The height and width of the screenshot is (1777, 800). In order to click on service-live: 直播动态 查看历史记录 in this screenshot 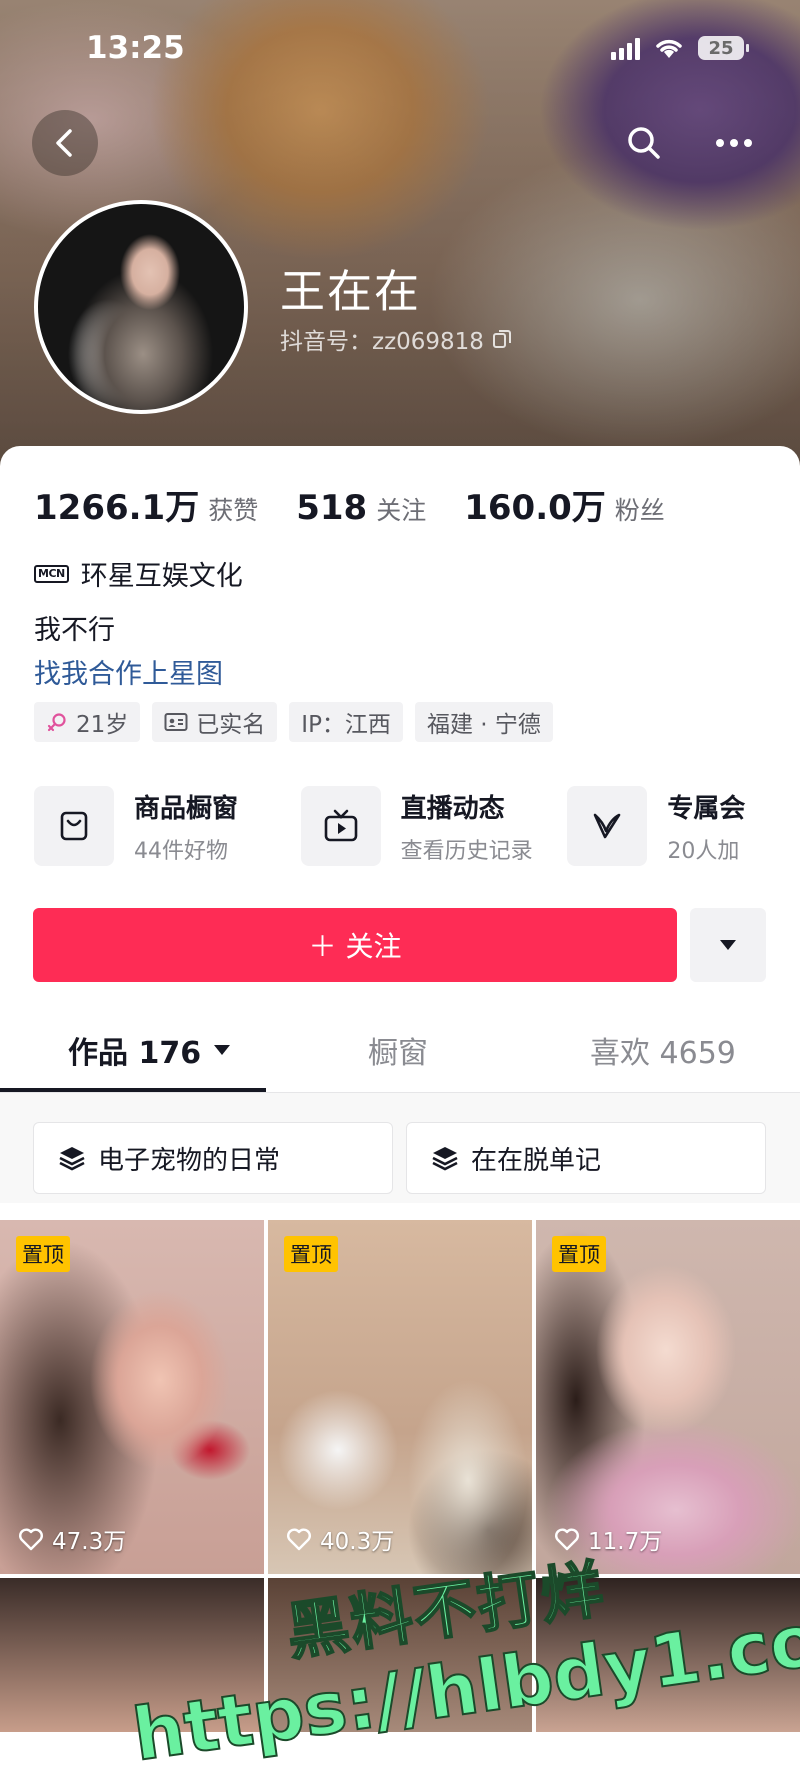, I will do `click(434, 826)`.